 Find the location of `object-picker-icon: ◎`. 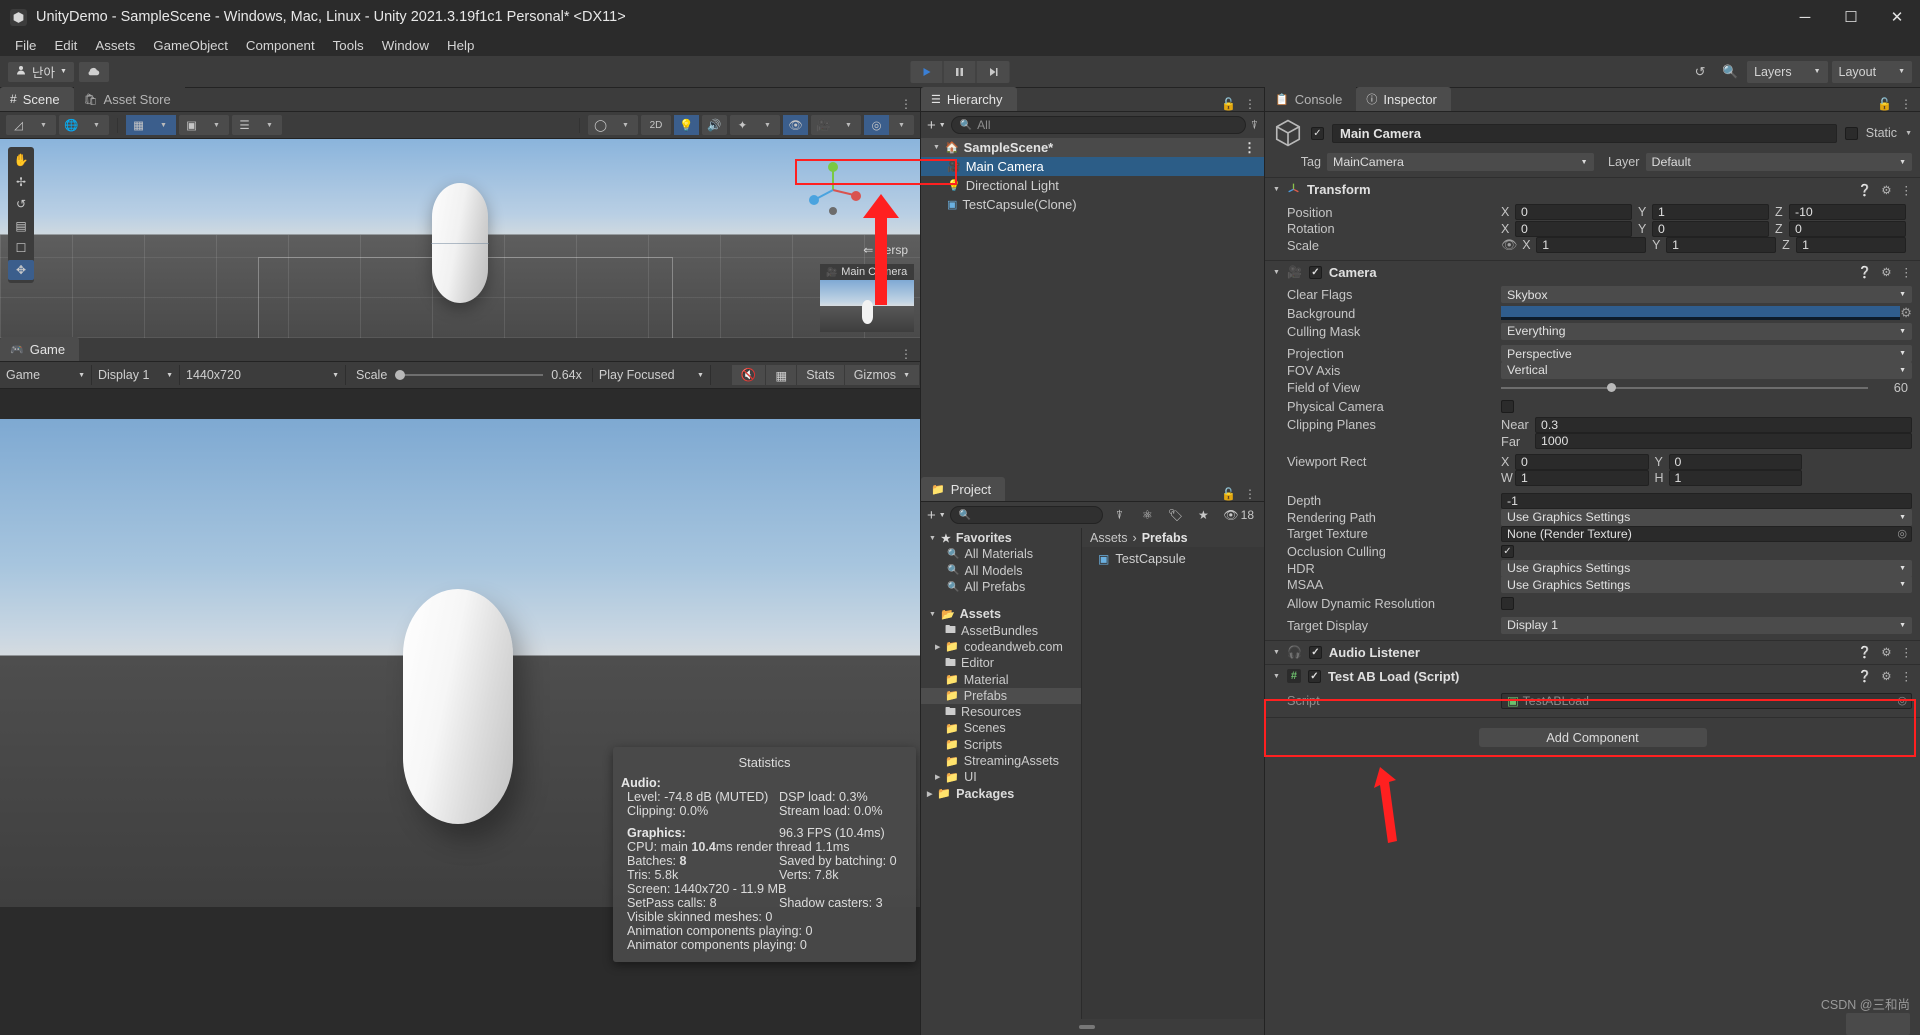

object-picker-icon: ◎ is located at coordinates (1902, 533).